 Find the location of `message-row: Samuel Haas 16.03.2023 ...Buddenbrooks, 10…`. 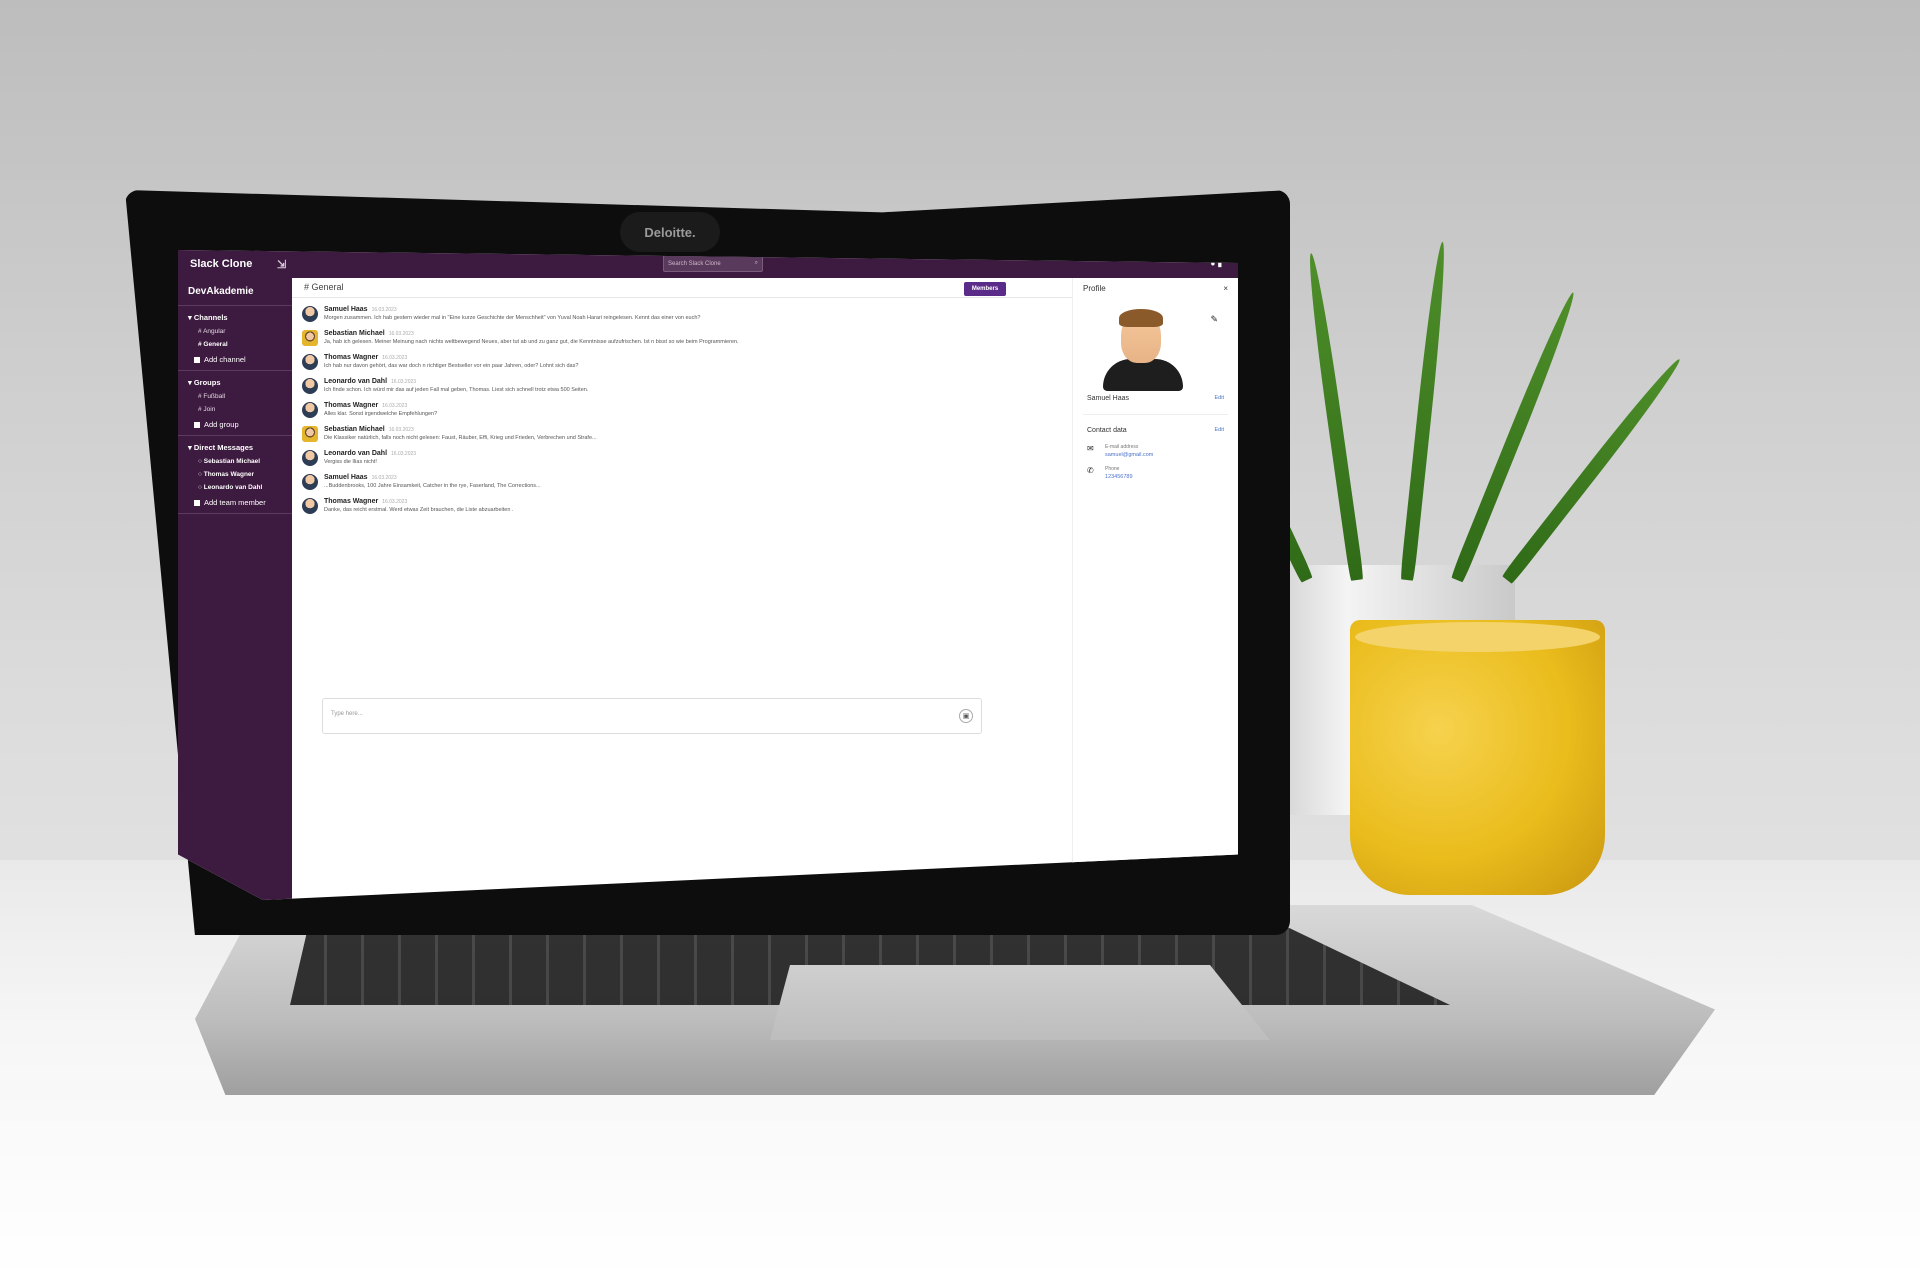

message-row: Samuel Haas 16.03.2023 ...Buddenbrooks, 10… is located at coordinates (682, 482).